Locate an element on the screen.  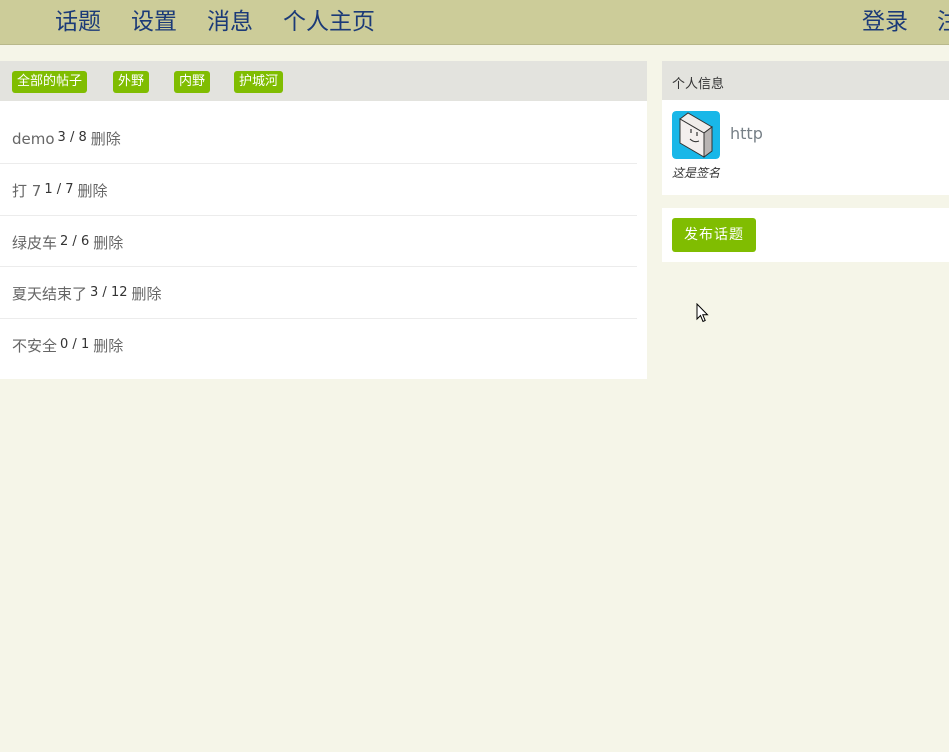
view-count: 6 is located at coordinates (85, 241).